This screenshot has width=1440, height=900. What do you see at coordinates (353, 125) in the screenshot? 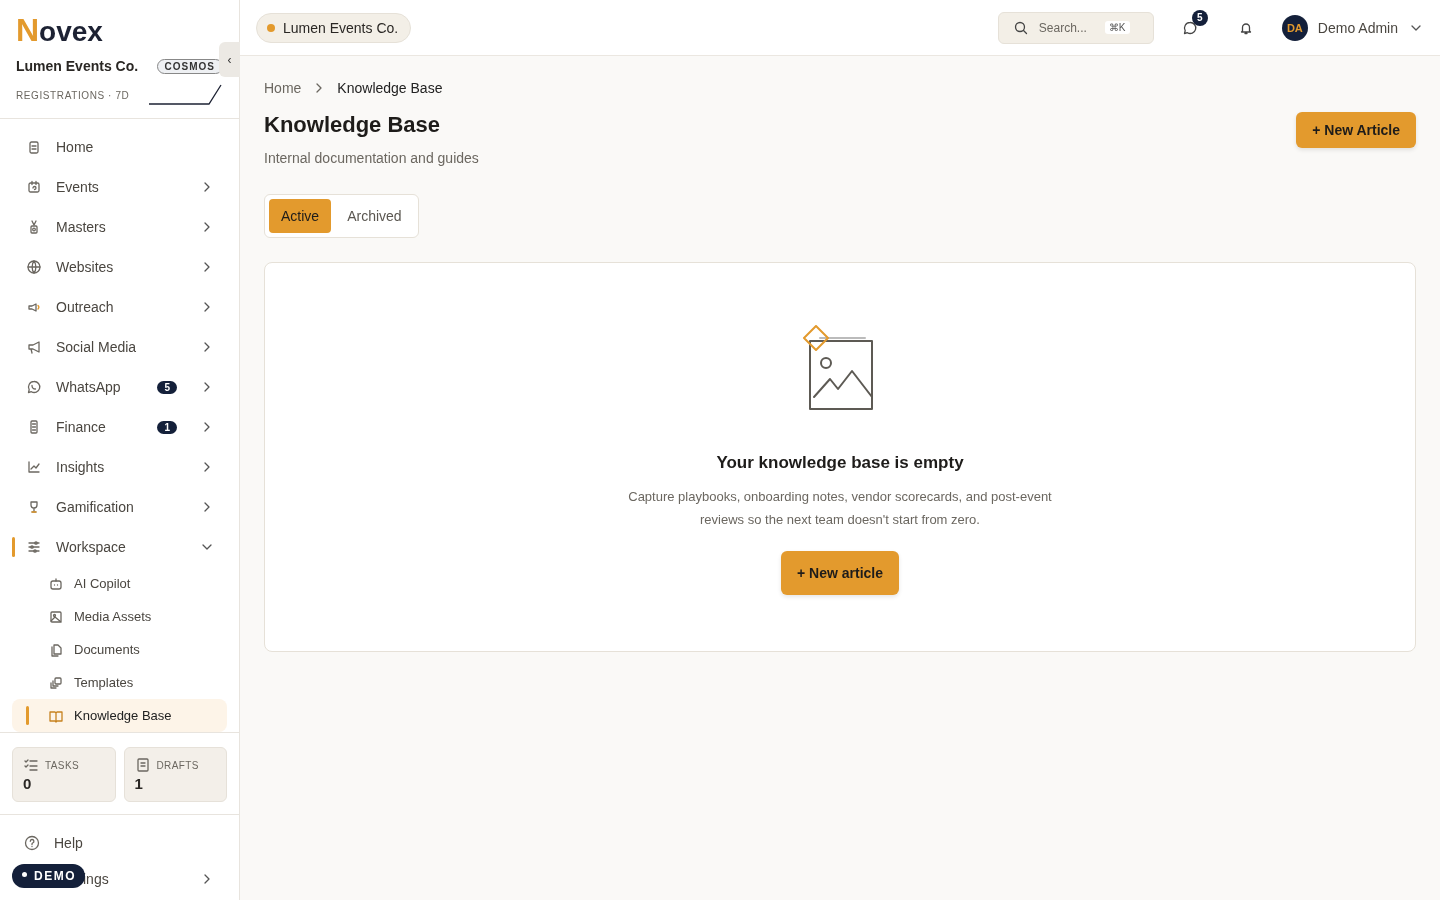
I see `page-title: Knowledge Base` at bounding box center [353, 125].